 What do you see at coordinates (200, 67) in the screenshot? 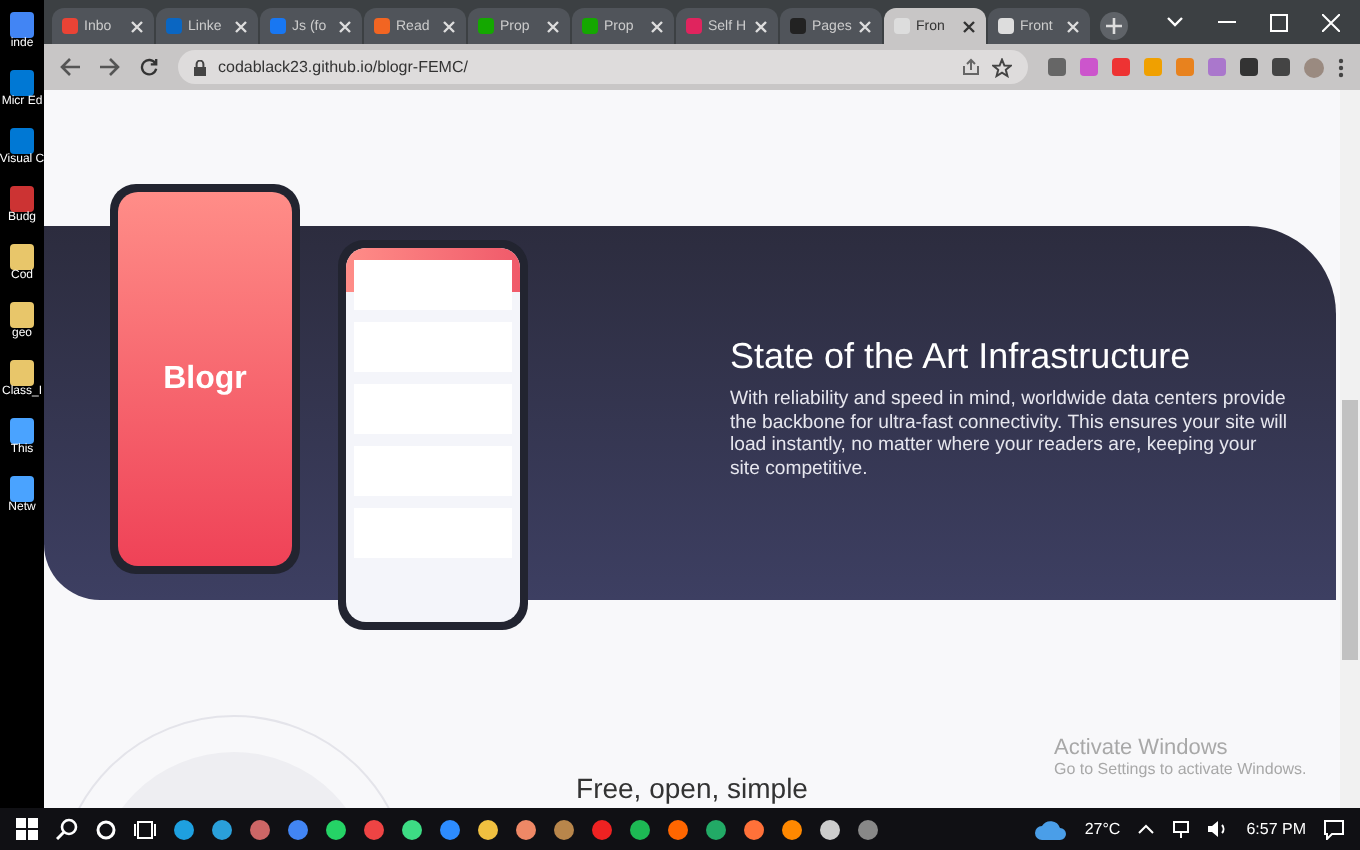
I see `lock-icon` at bounding box center [200, 67].